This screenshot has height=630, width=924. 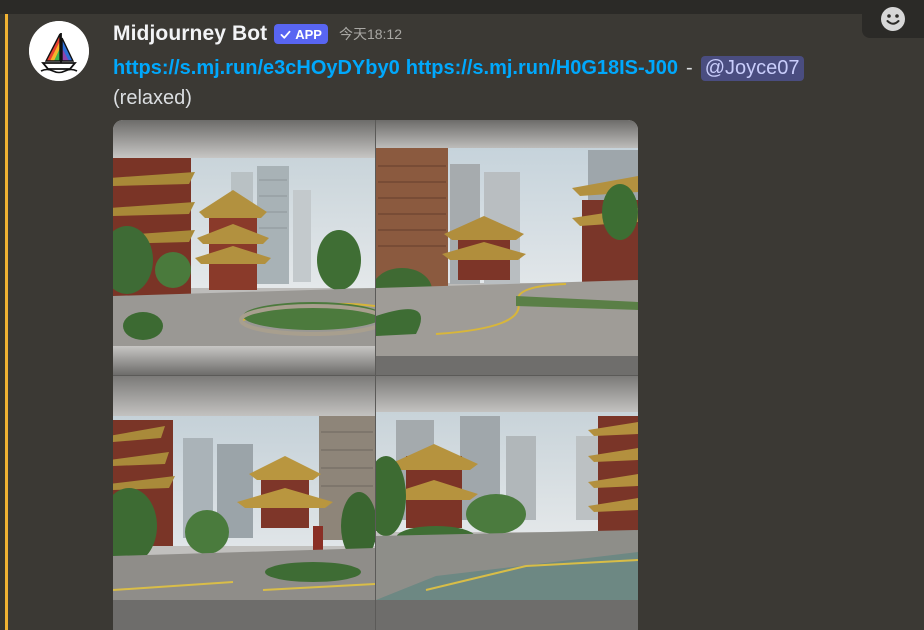 I want to click on mention-accent-bar, so click(x=6, y=322).